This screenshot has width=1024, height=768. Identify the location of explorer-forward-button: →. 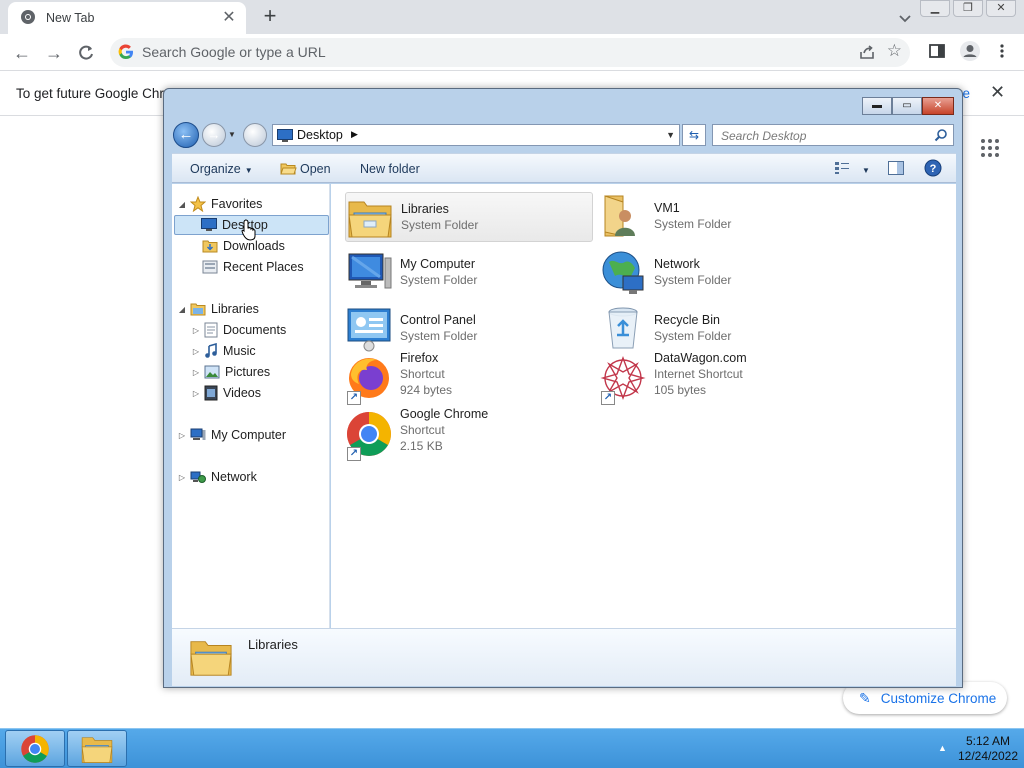
(214, 135).